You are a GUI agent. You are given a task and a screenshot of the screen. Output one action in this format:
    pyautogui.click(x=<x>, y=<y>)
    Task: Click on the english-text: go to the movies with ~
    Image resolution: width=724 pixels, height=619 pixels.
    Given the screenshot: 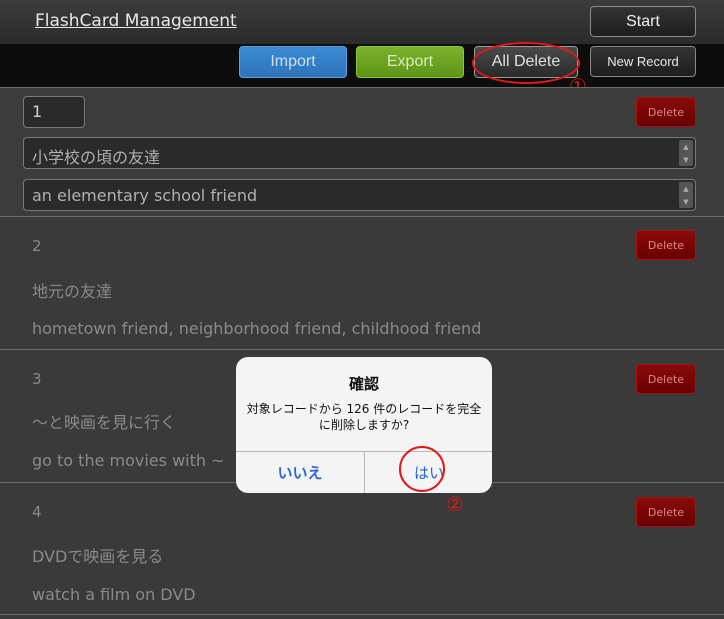 What is the action you would take?
    pyautogui.click(x=128, y=460)
    